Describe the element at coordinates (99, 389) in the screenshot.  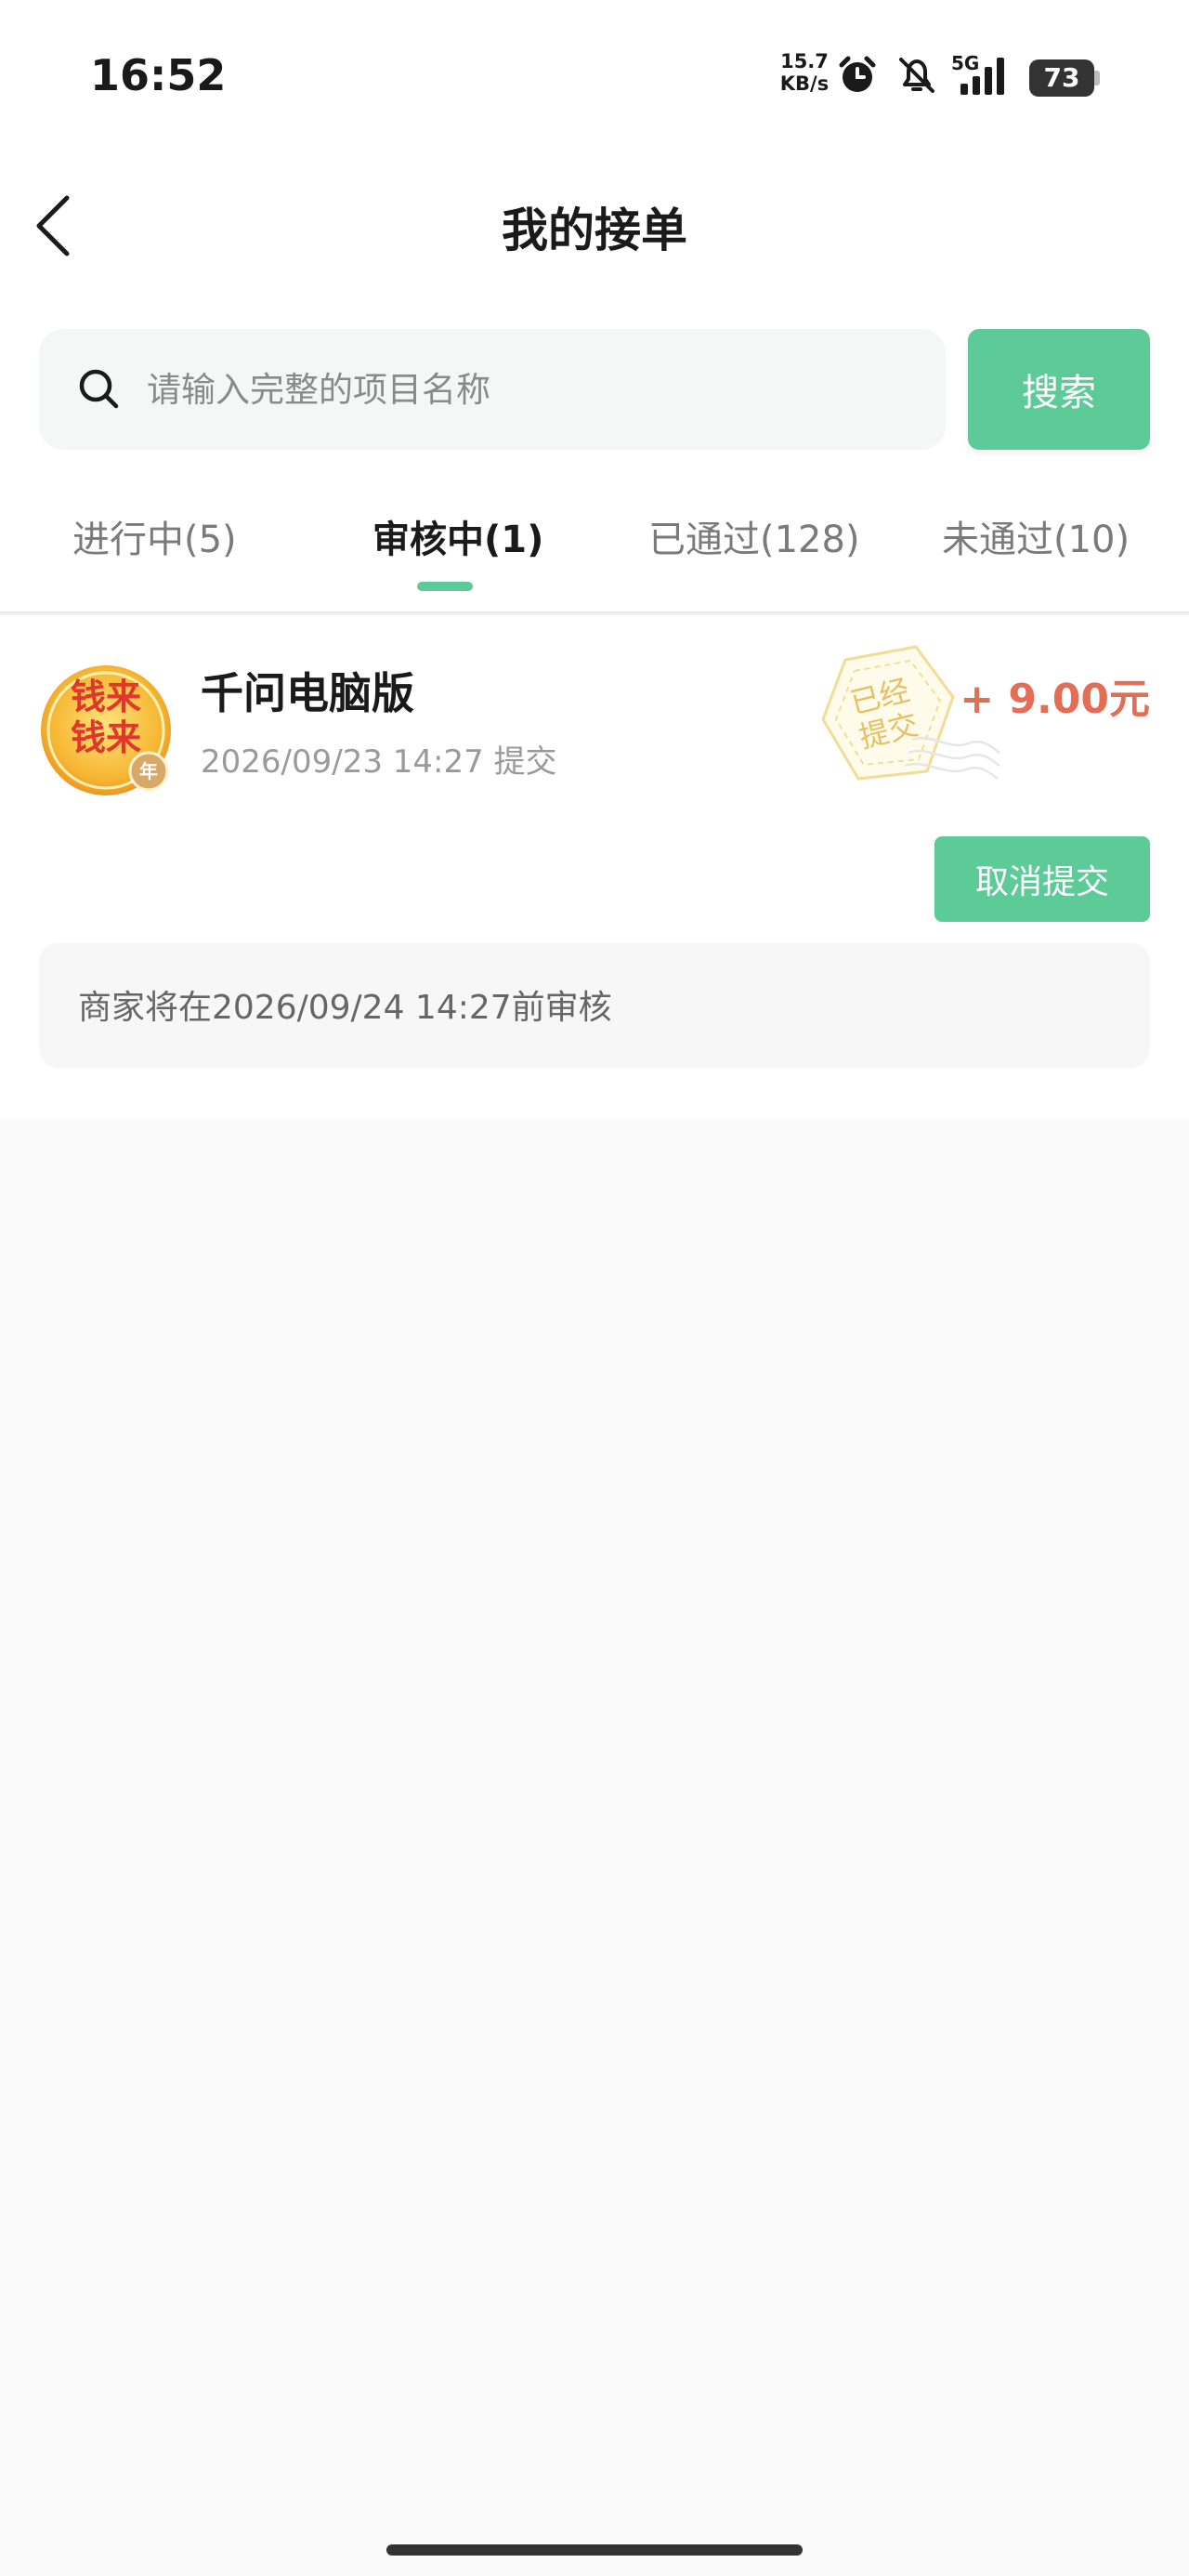
I see `search-icon` at that location.